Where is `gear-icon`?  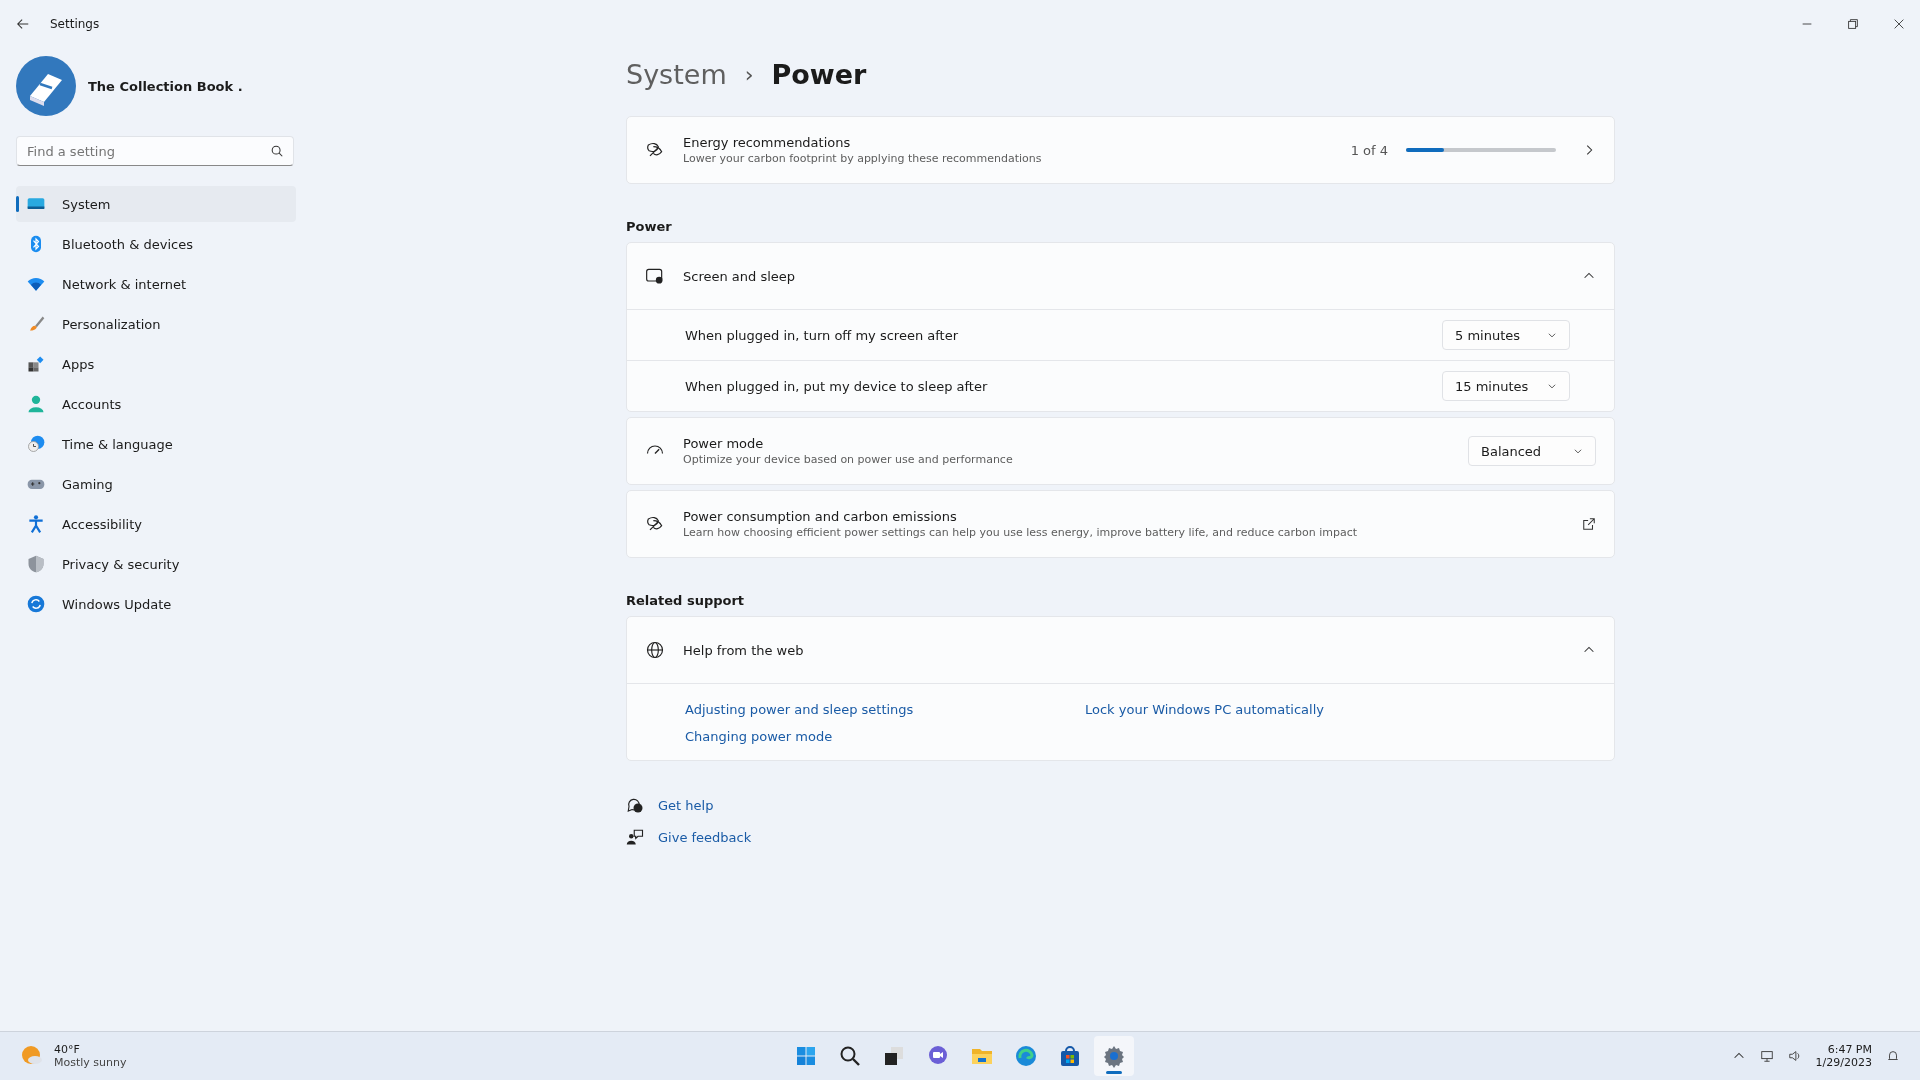 gear-icon is located at coordinates (1114, 1056).